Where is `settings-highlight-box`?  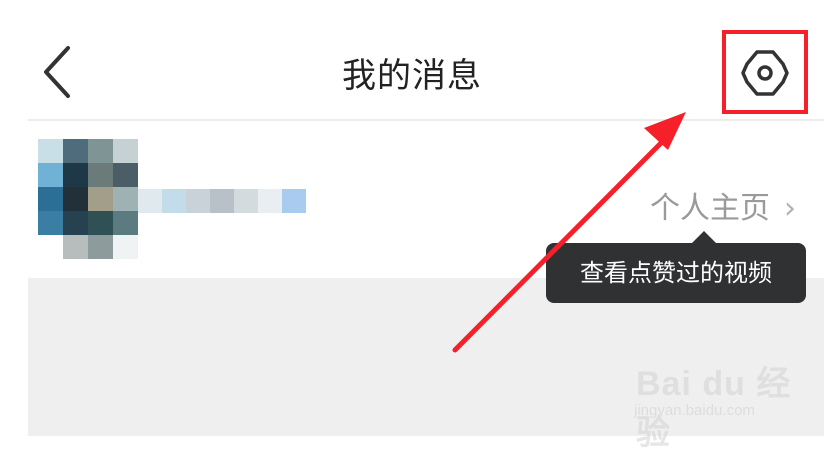
settings-highlight-box is located at coordinates (765, 72).